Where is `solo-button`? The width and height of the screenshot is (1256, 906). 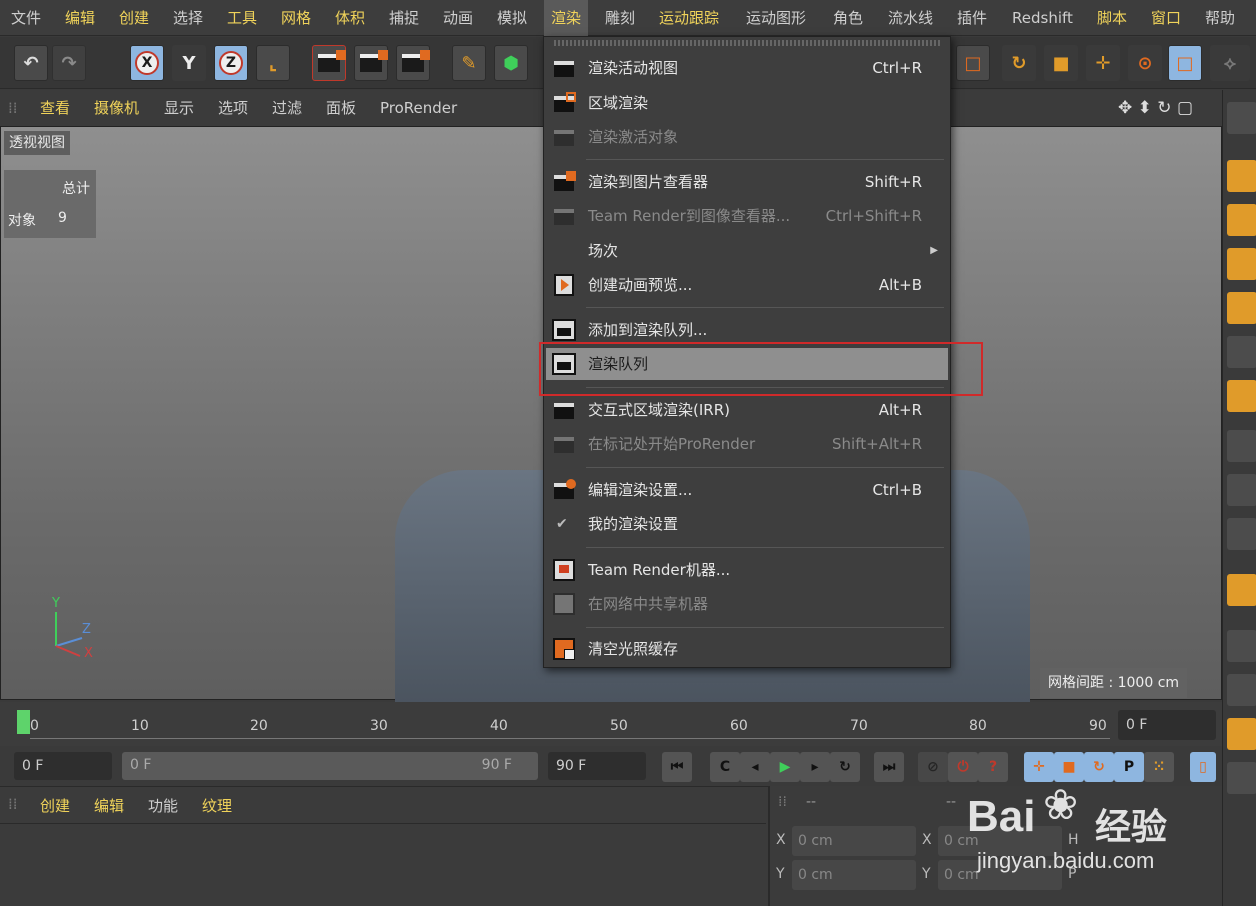
solo-button is located at coordinates (1241, 534).